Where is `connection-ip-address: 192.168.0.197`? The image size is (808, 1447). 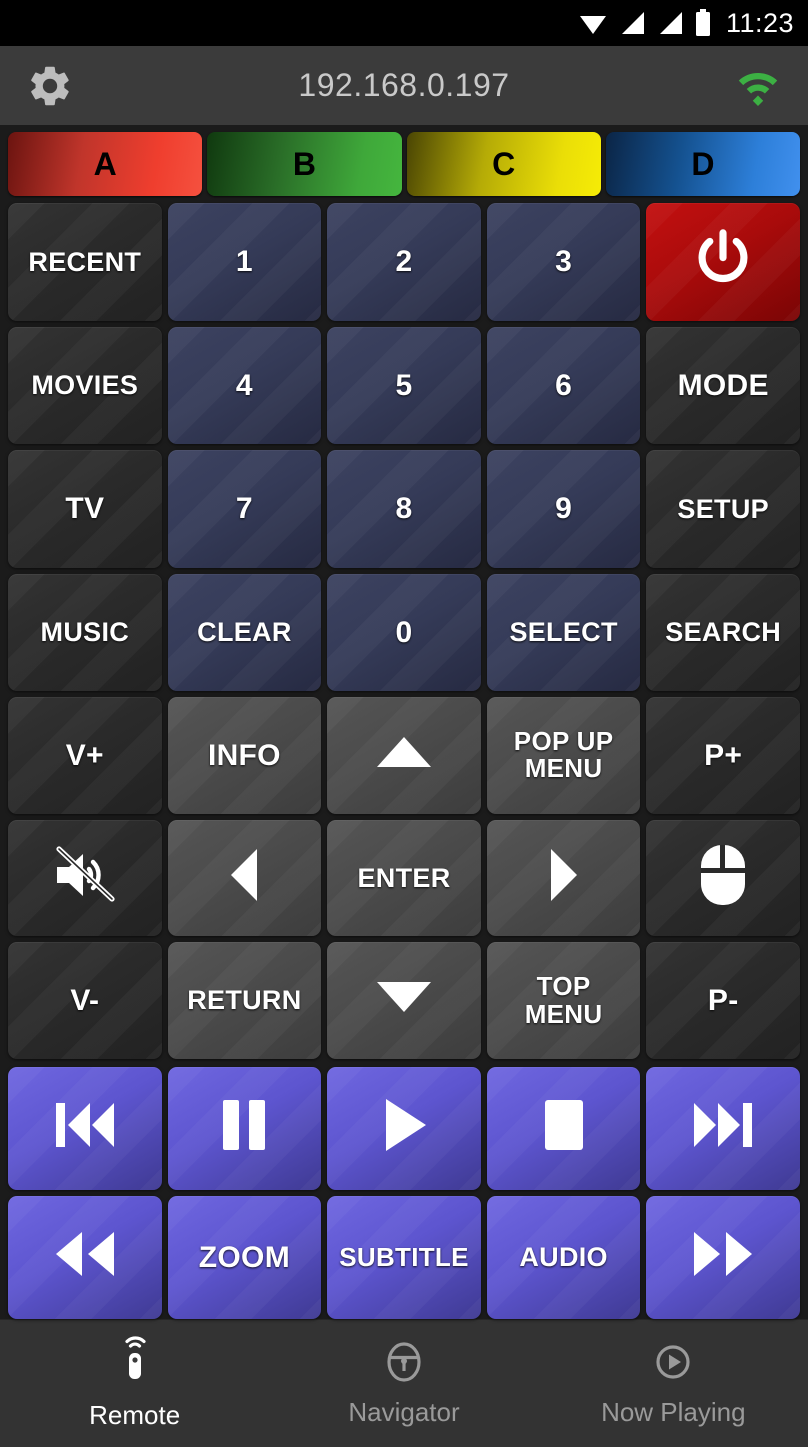
connection-ip-address: 192.168.0.197 is located at coordinates (404, 85).